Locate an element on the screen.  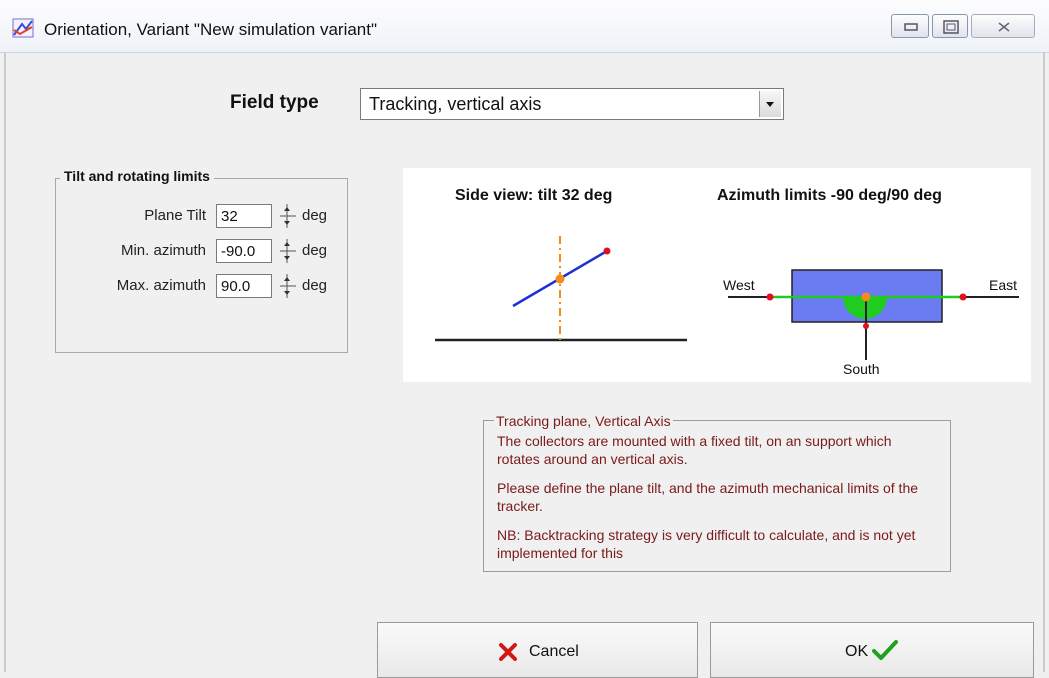
close-button is located at coordinates (1003, 26).